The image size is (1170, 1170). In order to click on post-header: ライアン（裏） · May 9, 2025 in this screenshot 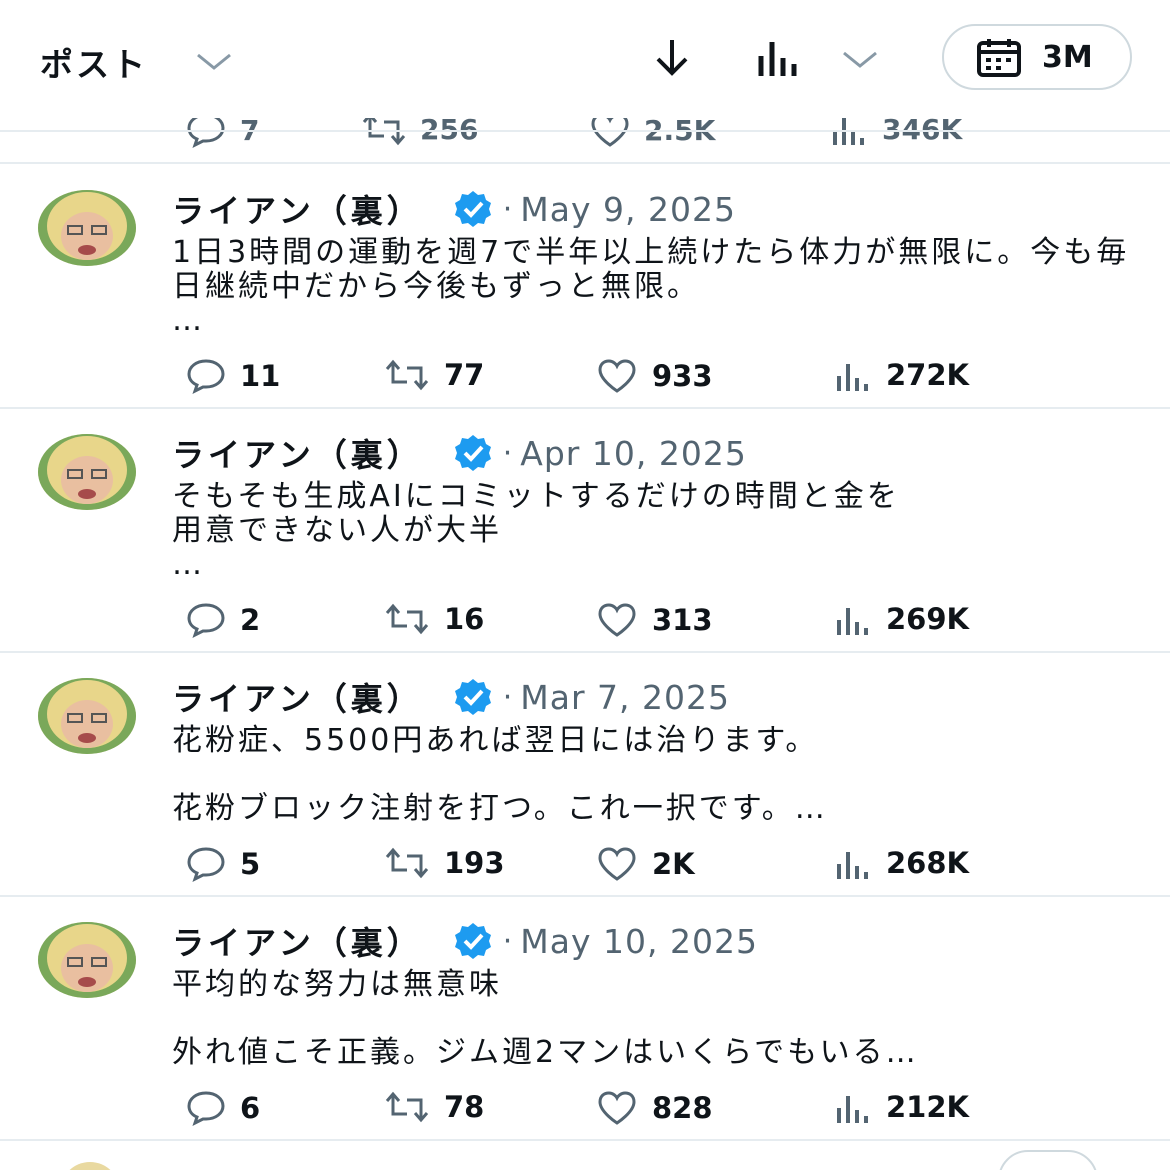, I will do `click(454, 209)`.